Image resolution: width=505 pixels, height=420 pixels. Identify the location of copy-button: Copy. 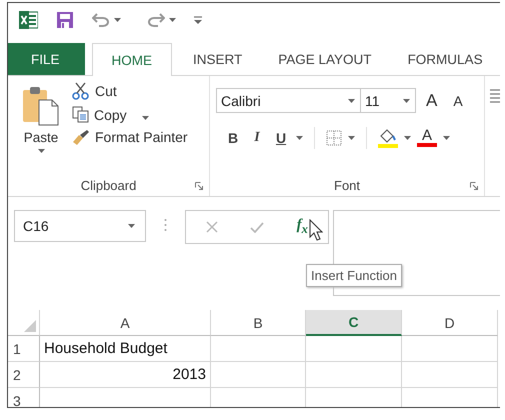
(130, 114).